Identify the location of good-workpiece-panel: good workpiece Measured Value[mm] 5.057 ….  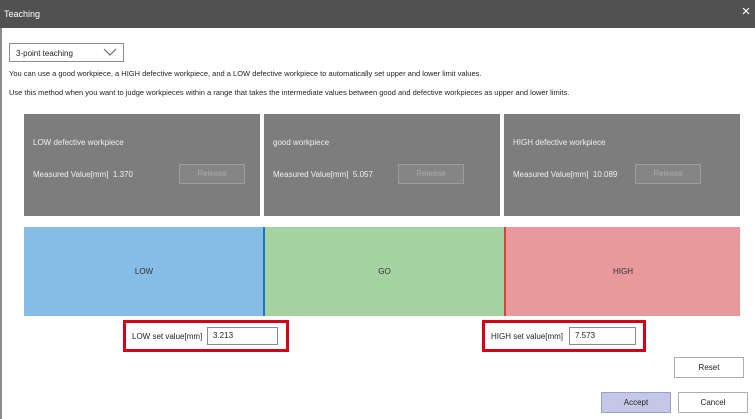
(382, 165).